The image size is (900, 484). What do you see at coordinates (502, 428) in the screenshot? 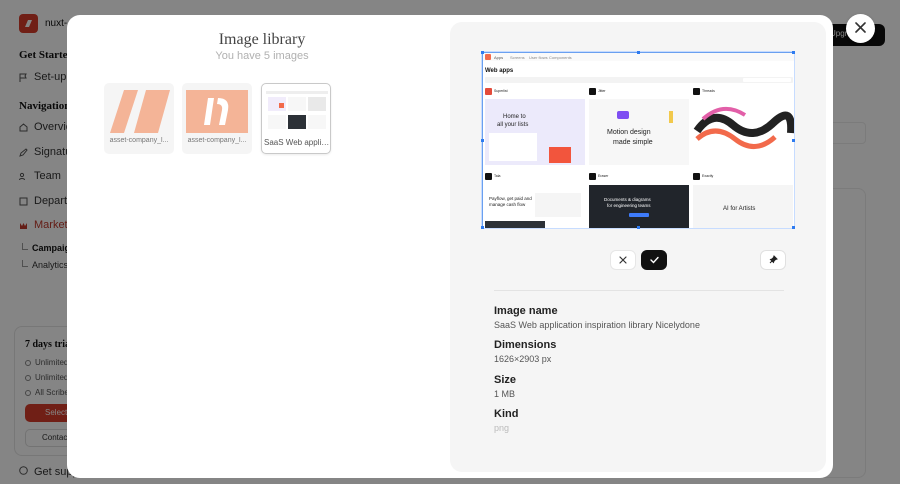
I see `kind-value: png` at bounding box center [502, 428].